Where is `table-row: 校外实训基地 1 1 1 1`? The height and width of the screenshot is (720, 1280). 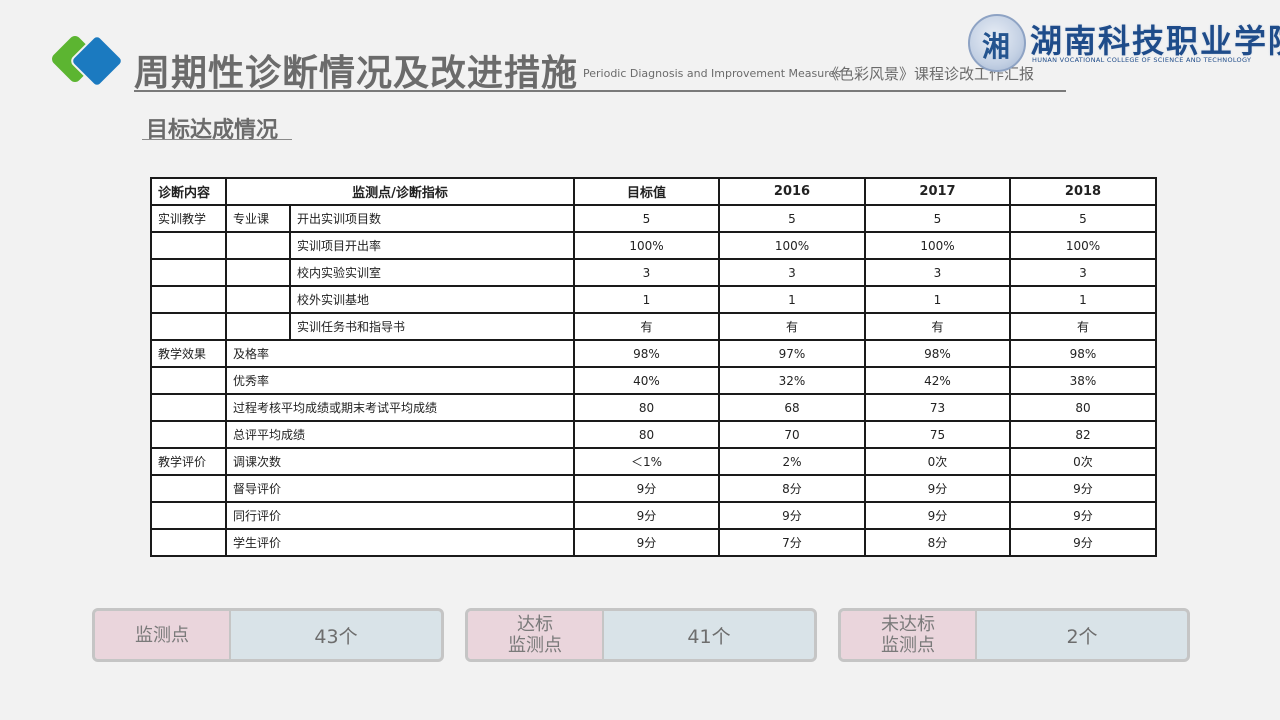 table-row: 校外实训基地 1 1 1 1 is located at coordinates (653, 299).